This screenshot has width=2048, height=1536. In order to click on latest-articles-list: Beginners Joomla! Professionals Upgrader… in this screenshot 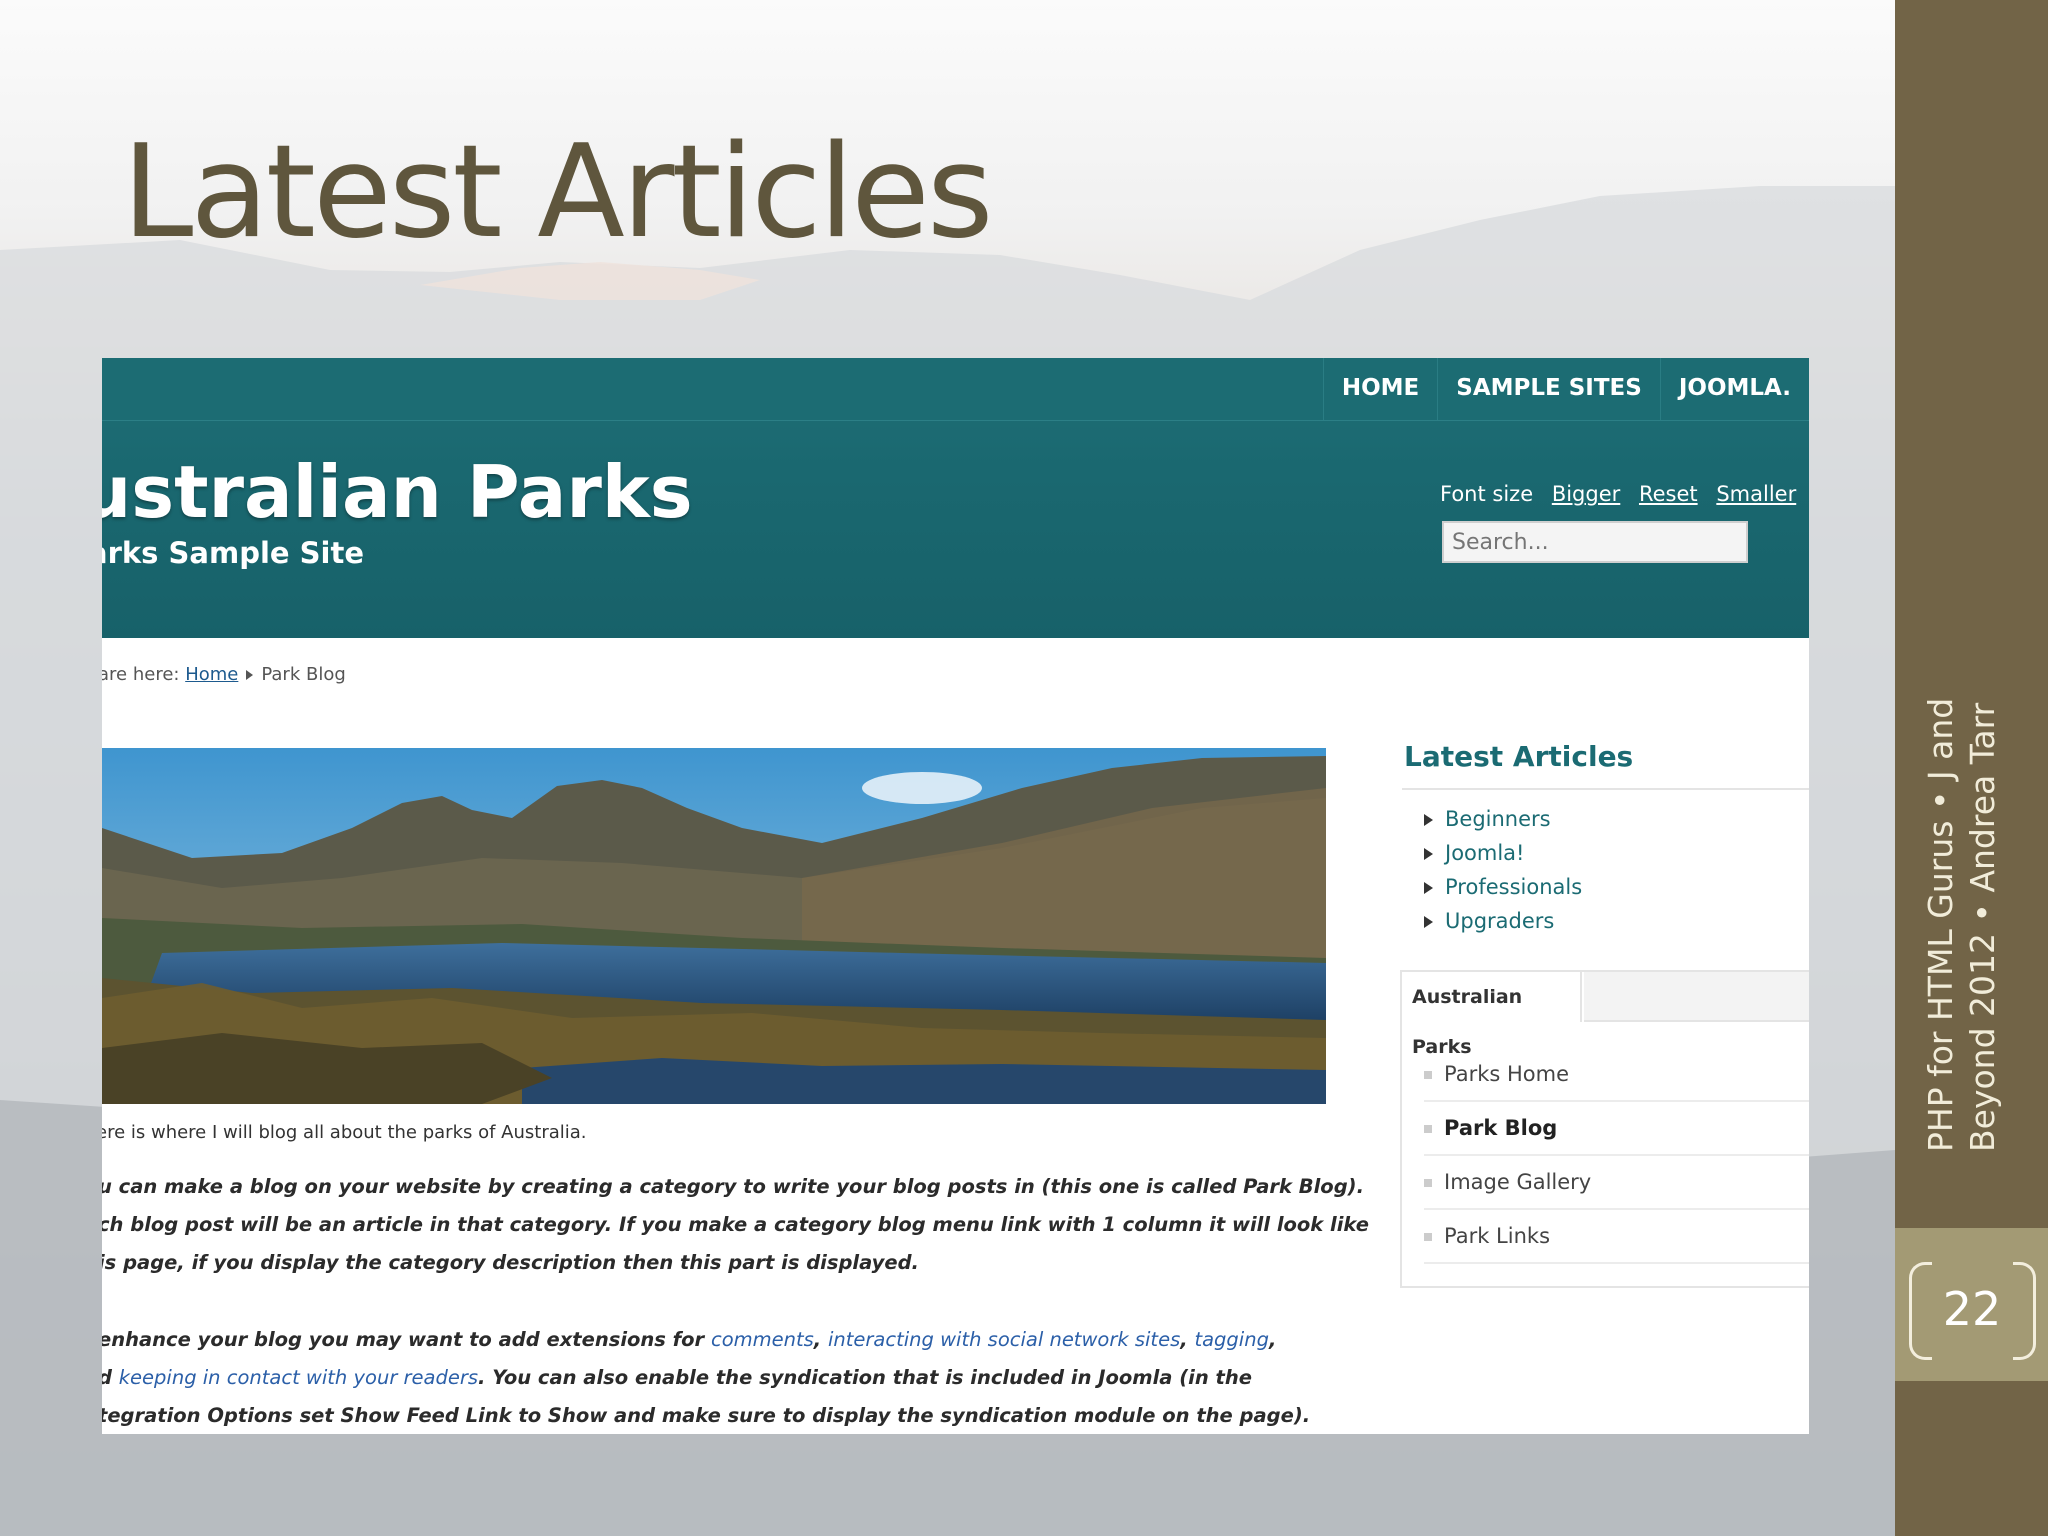, I will do `click(1503, 870)`.